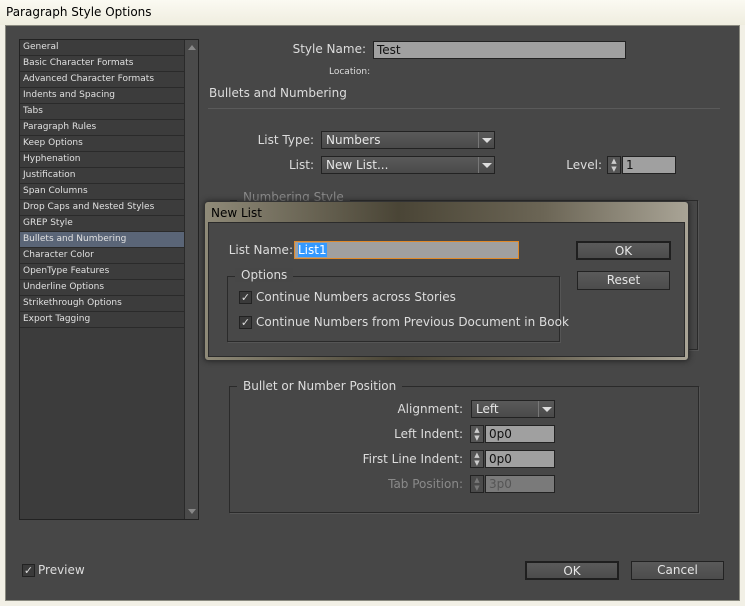 This screenshot has width=745, height=606. Describe the element at coordinates (102, 48) in the screenshot. I see `sidebar-item: General` at that location.